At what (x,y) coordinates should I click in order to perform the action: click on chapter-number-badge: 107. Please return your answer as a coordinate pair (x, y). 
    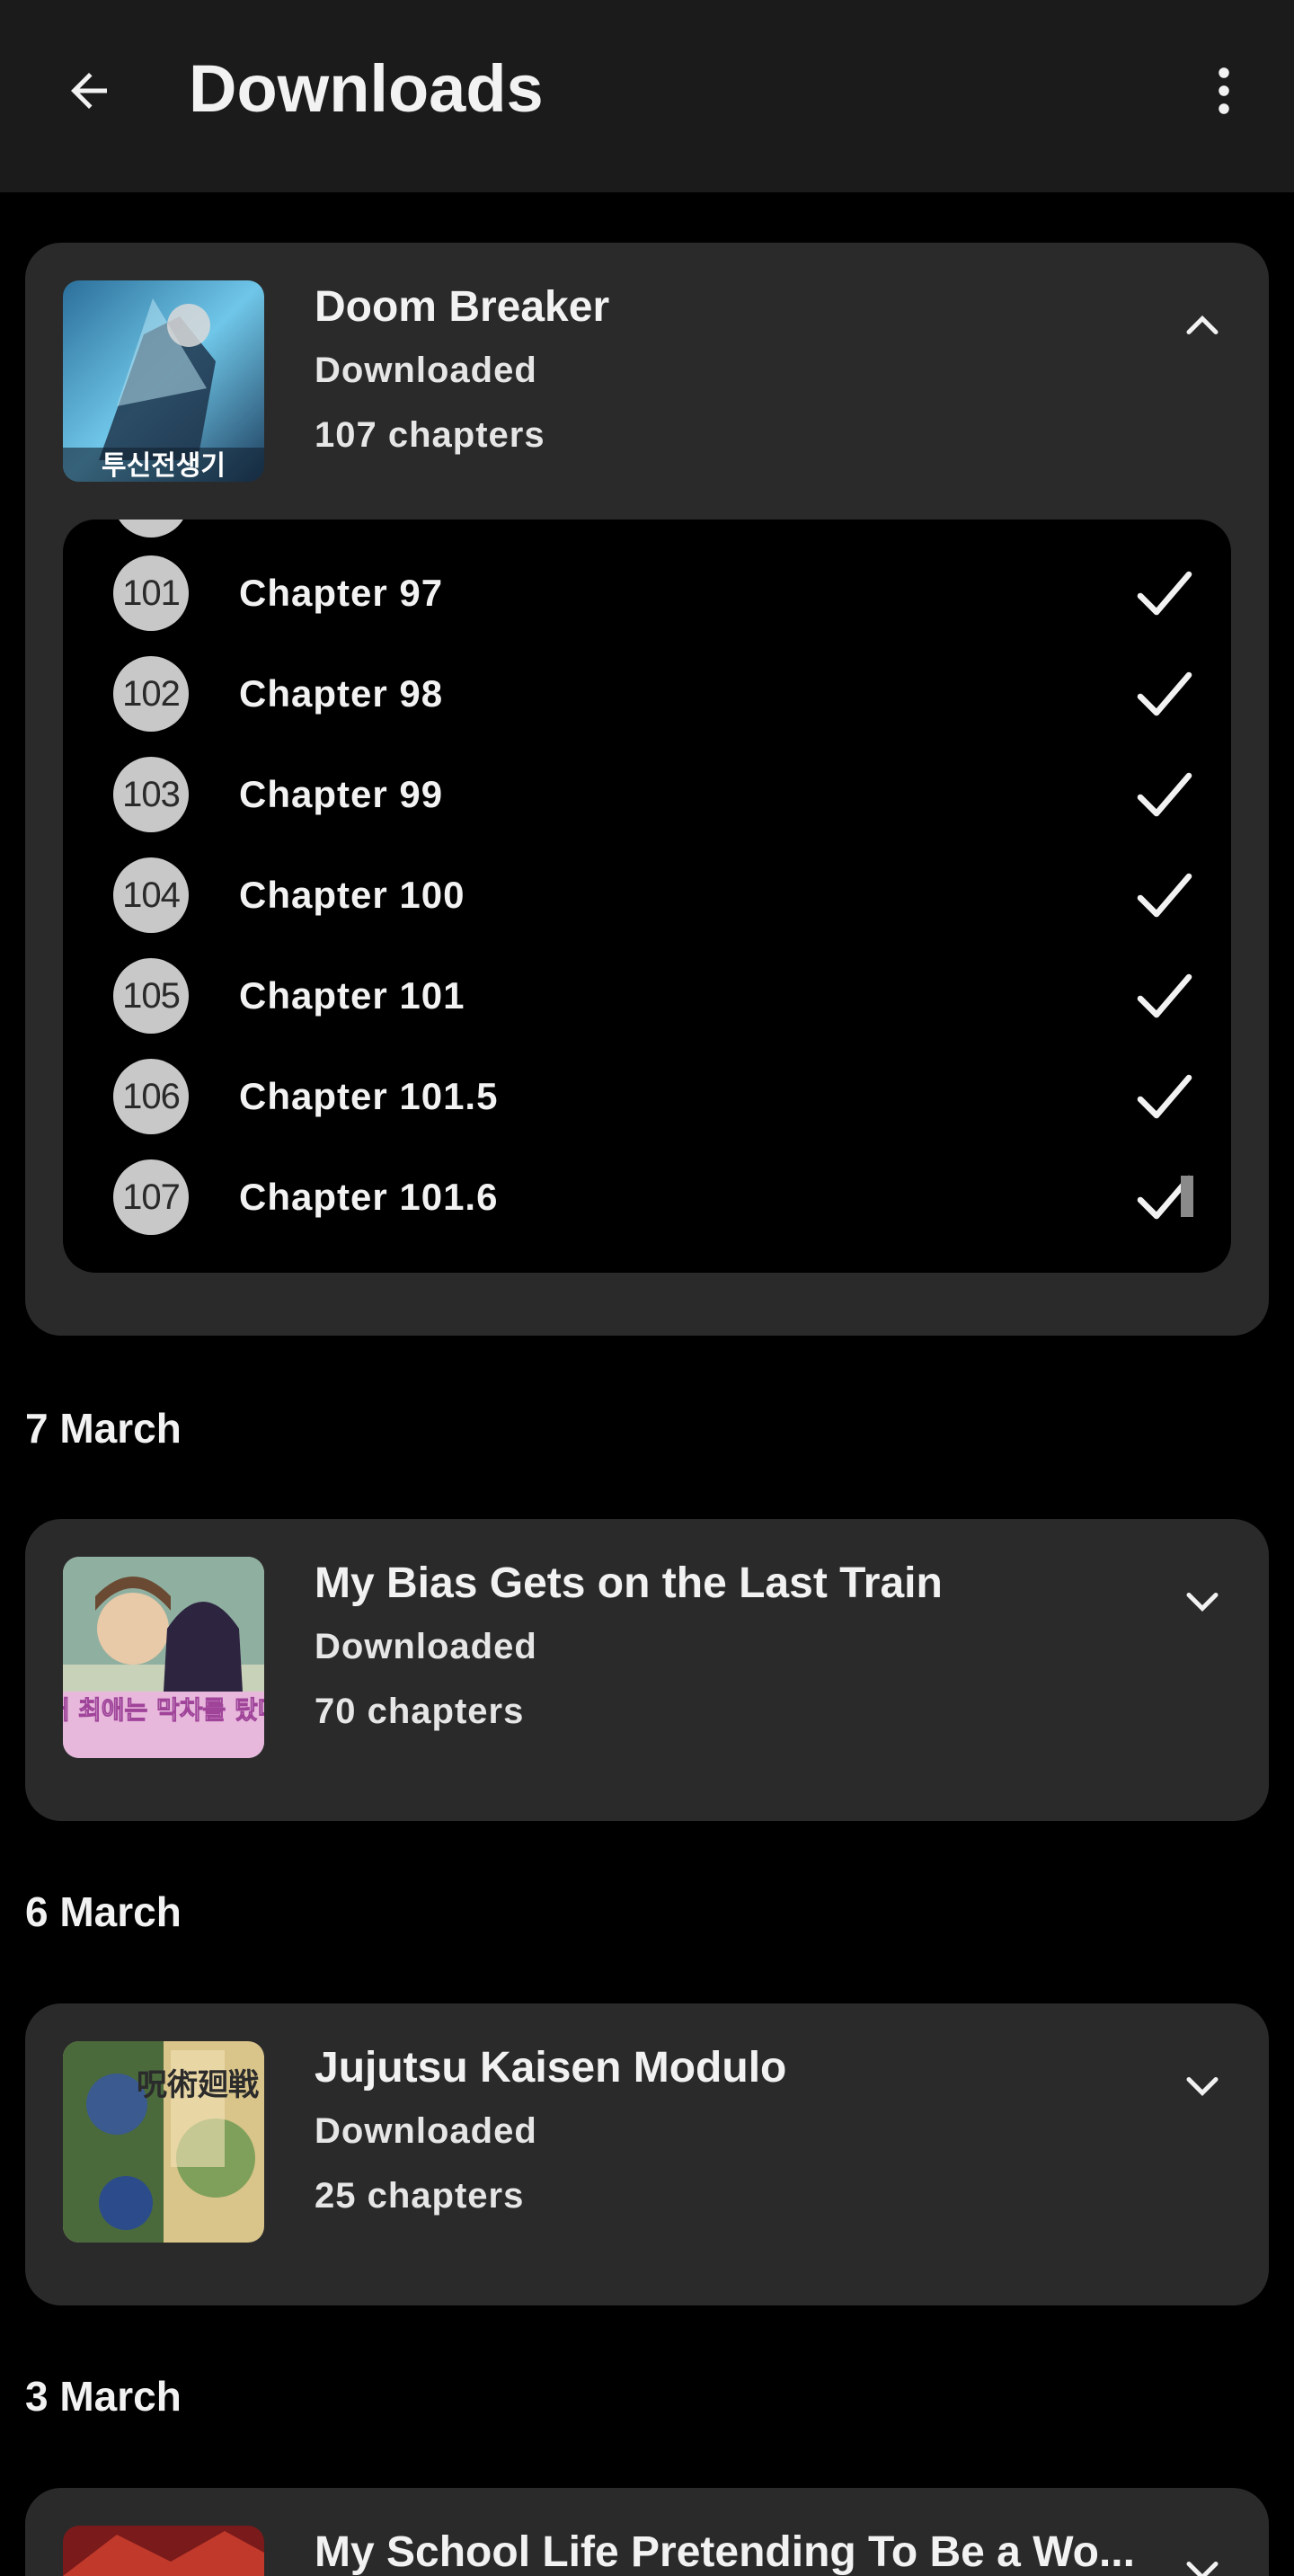
    Looking at the image, I should click on (151, 1197).